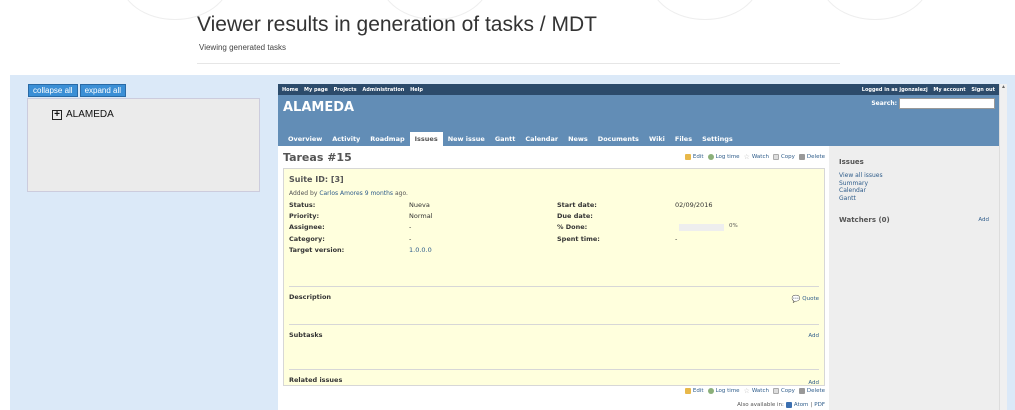  What do you see at coordinates (554, 346) in the screenshot?
I see `subtasks-section: Subtasks Add` at bounding box center [554, 346].